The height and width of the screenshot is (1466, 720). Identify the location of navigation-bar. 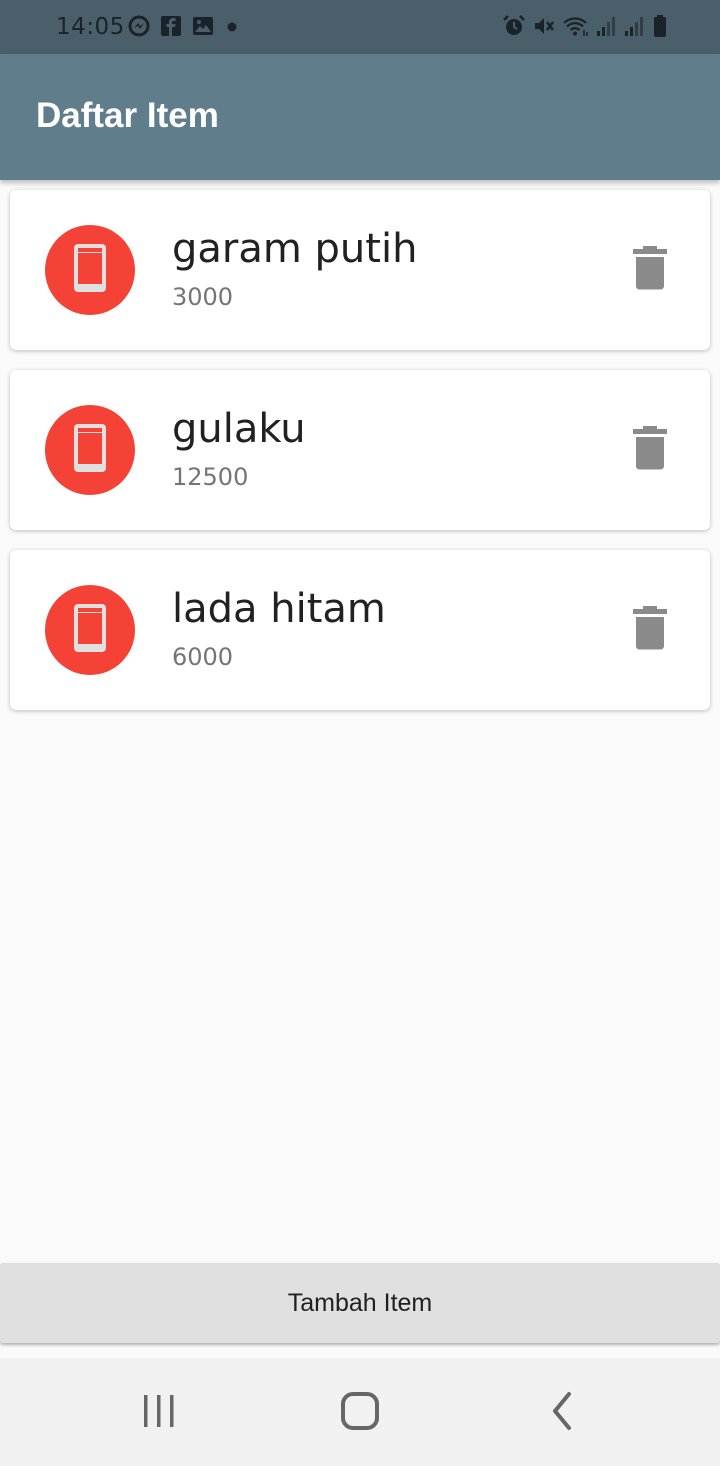
(360, 1412).